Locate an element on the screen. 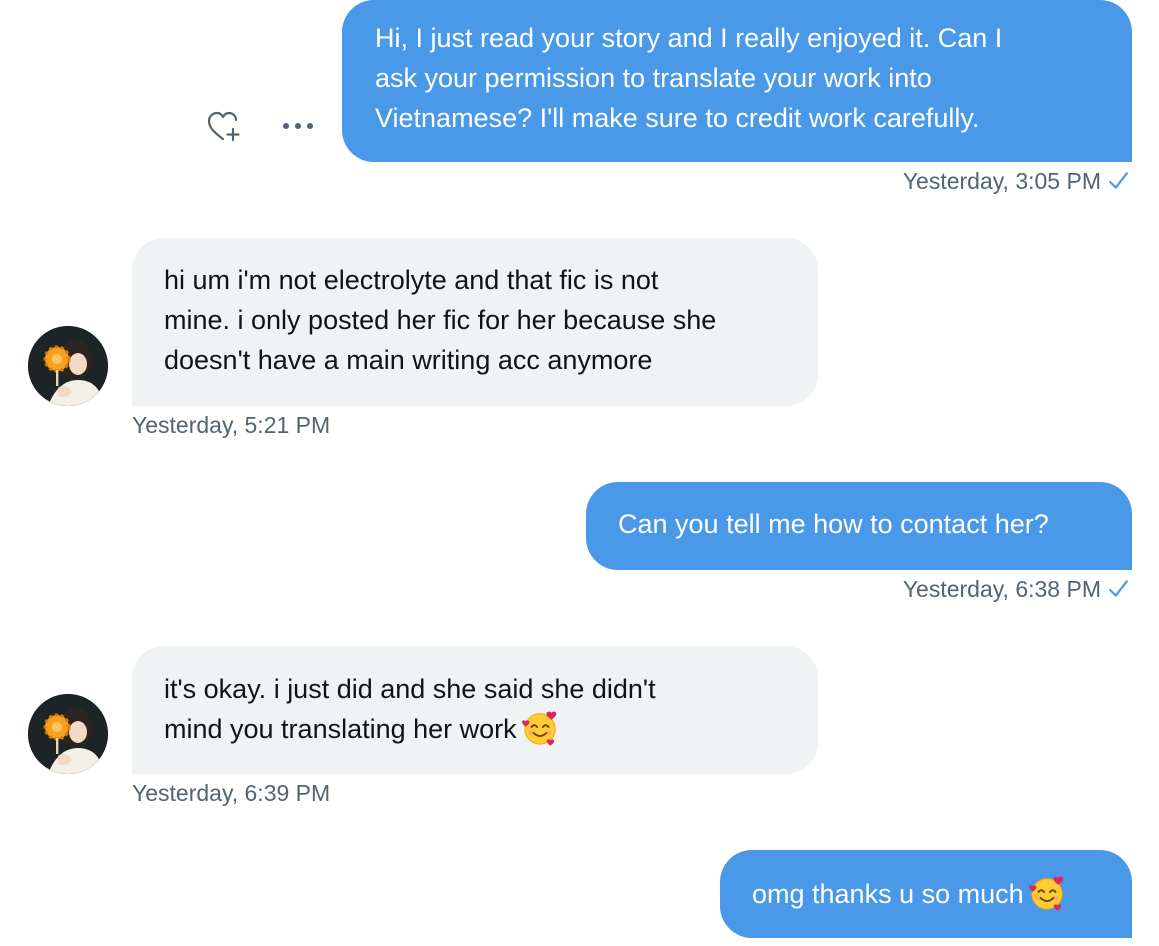 The image size is (1159, 946). message-timestamp: Yesterday, 3:05 PM is located at coordinates (1016, 181).